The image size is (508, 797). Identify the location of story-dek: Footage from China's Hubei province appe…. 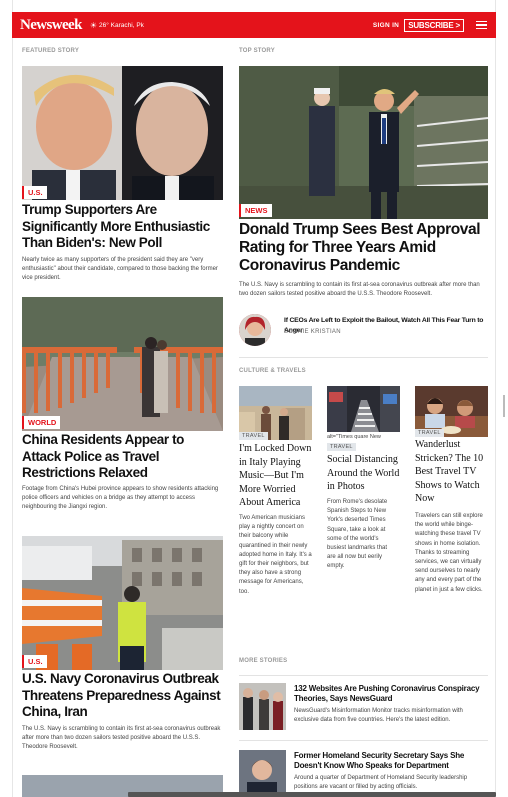
(120, 498).